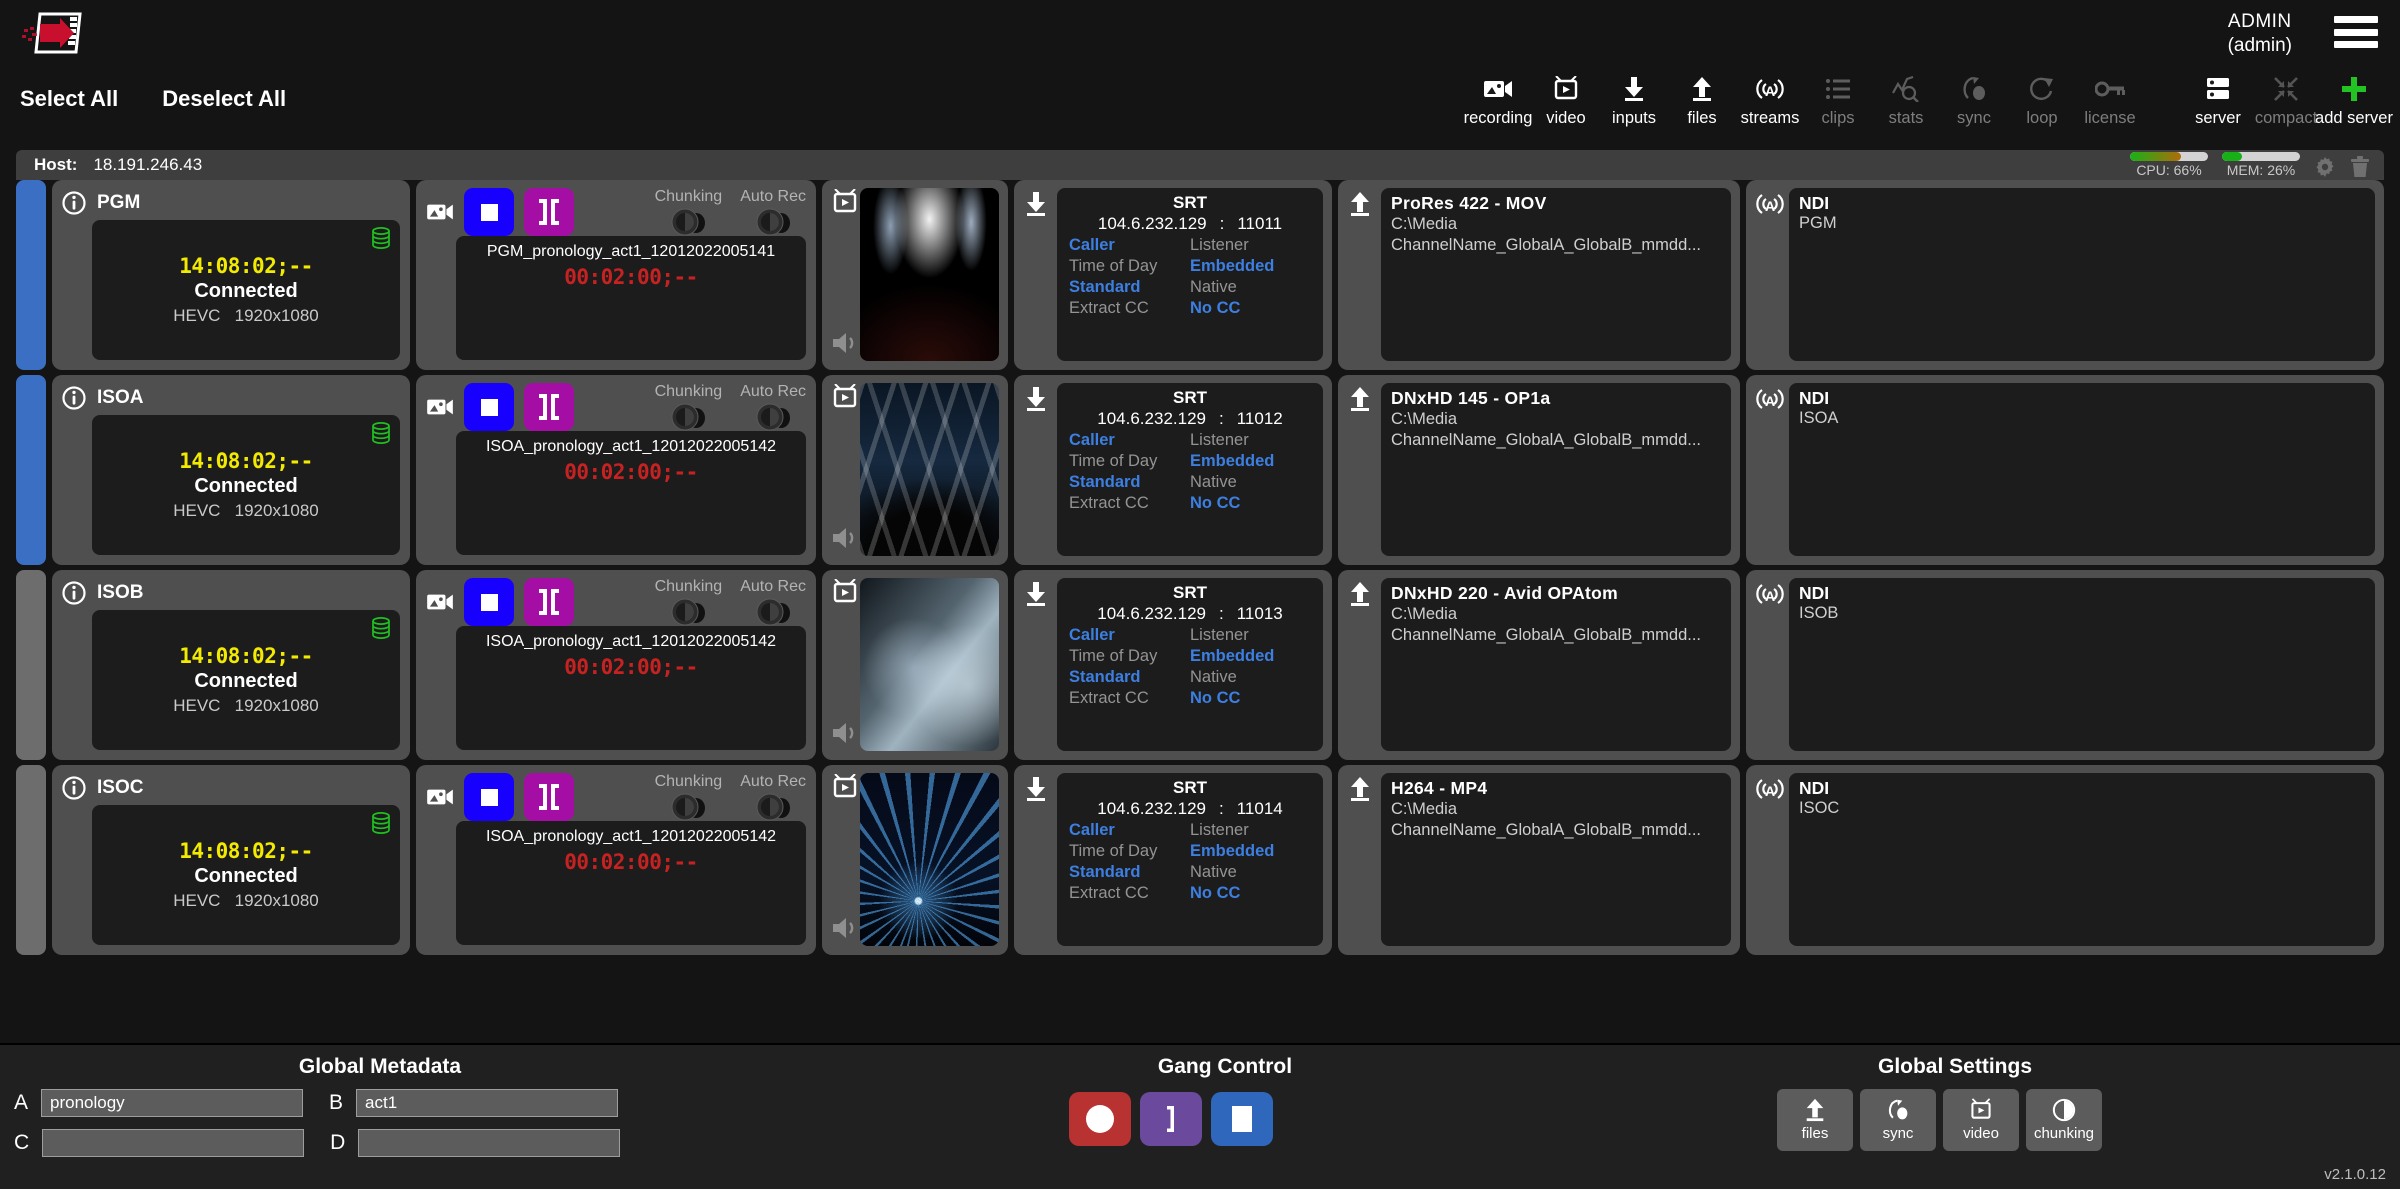 This screenshot has height=1189, width=2400. What do you see at coordinates (1818, 223) in the screenshot?
I see `ndi-source: PGM` at bounding box center [1818, 223].